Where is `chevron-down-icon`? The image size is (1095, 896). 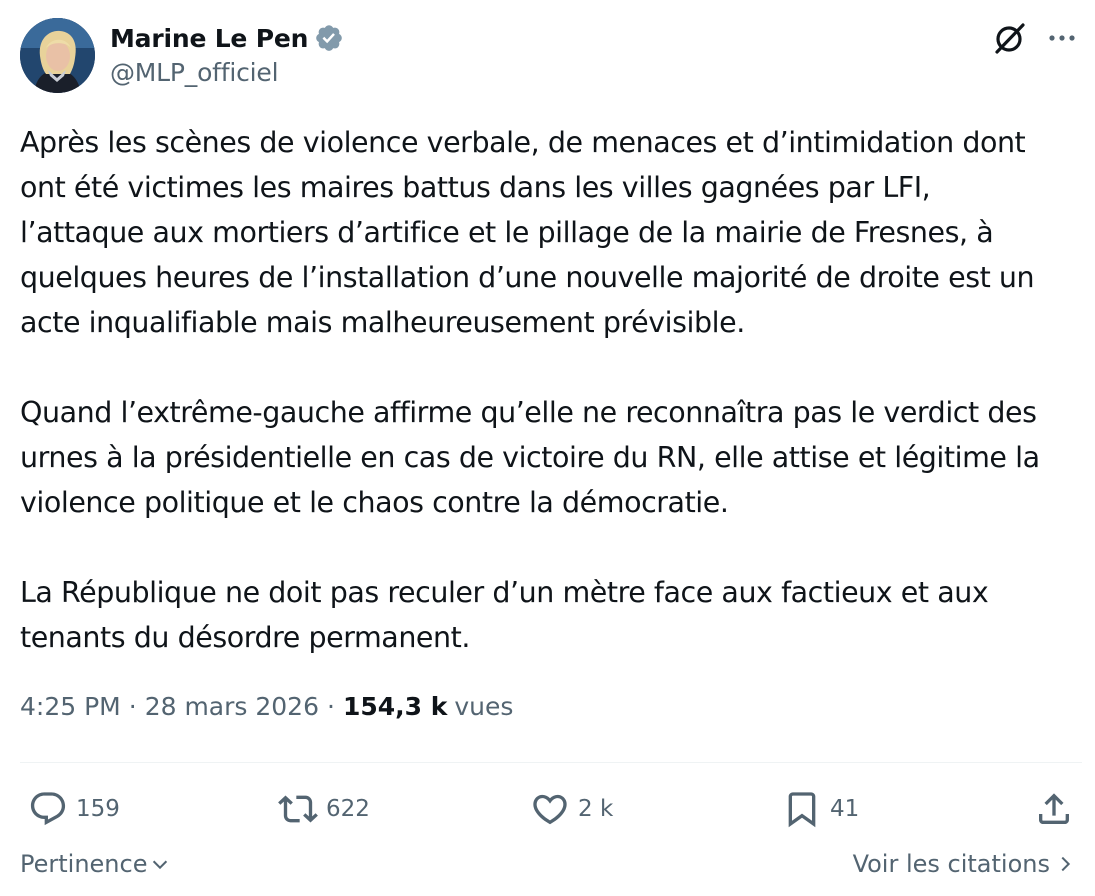
chevron-down-icon is located at coordinates (160, 865).